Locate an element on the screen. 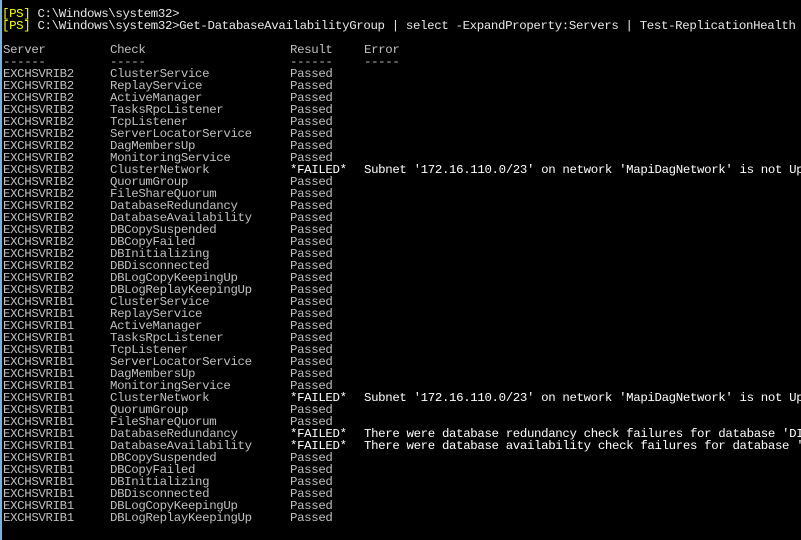 The image size is (801, 540). row-result: Passed is located at coordinates (311, 518).